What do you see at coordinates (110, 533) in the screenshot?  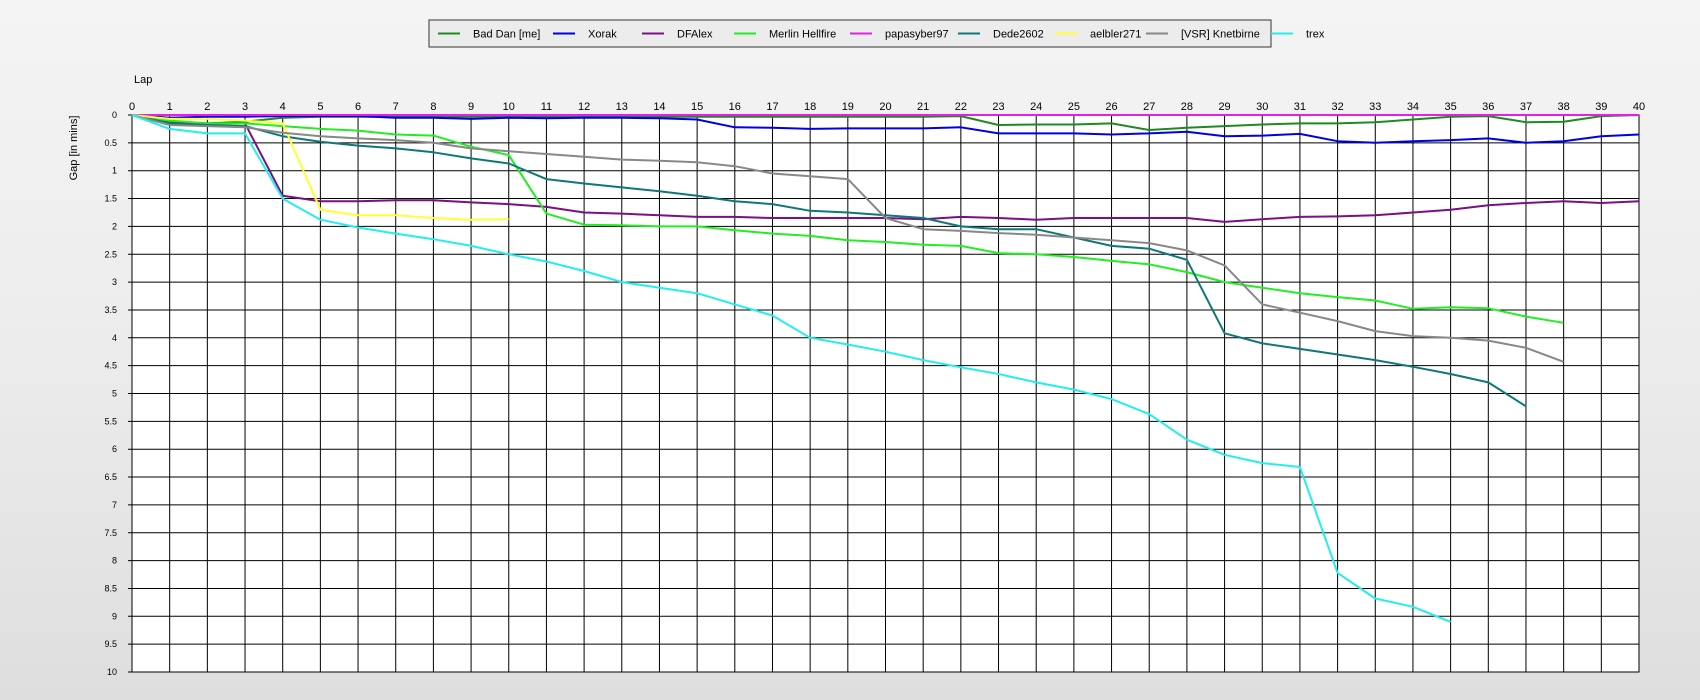 I see `y-tick-label: 7.5` at bounding box center [110, 533].